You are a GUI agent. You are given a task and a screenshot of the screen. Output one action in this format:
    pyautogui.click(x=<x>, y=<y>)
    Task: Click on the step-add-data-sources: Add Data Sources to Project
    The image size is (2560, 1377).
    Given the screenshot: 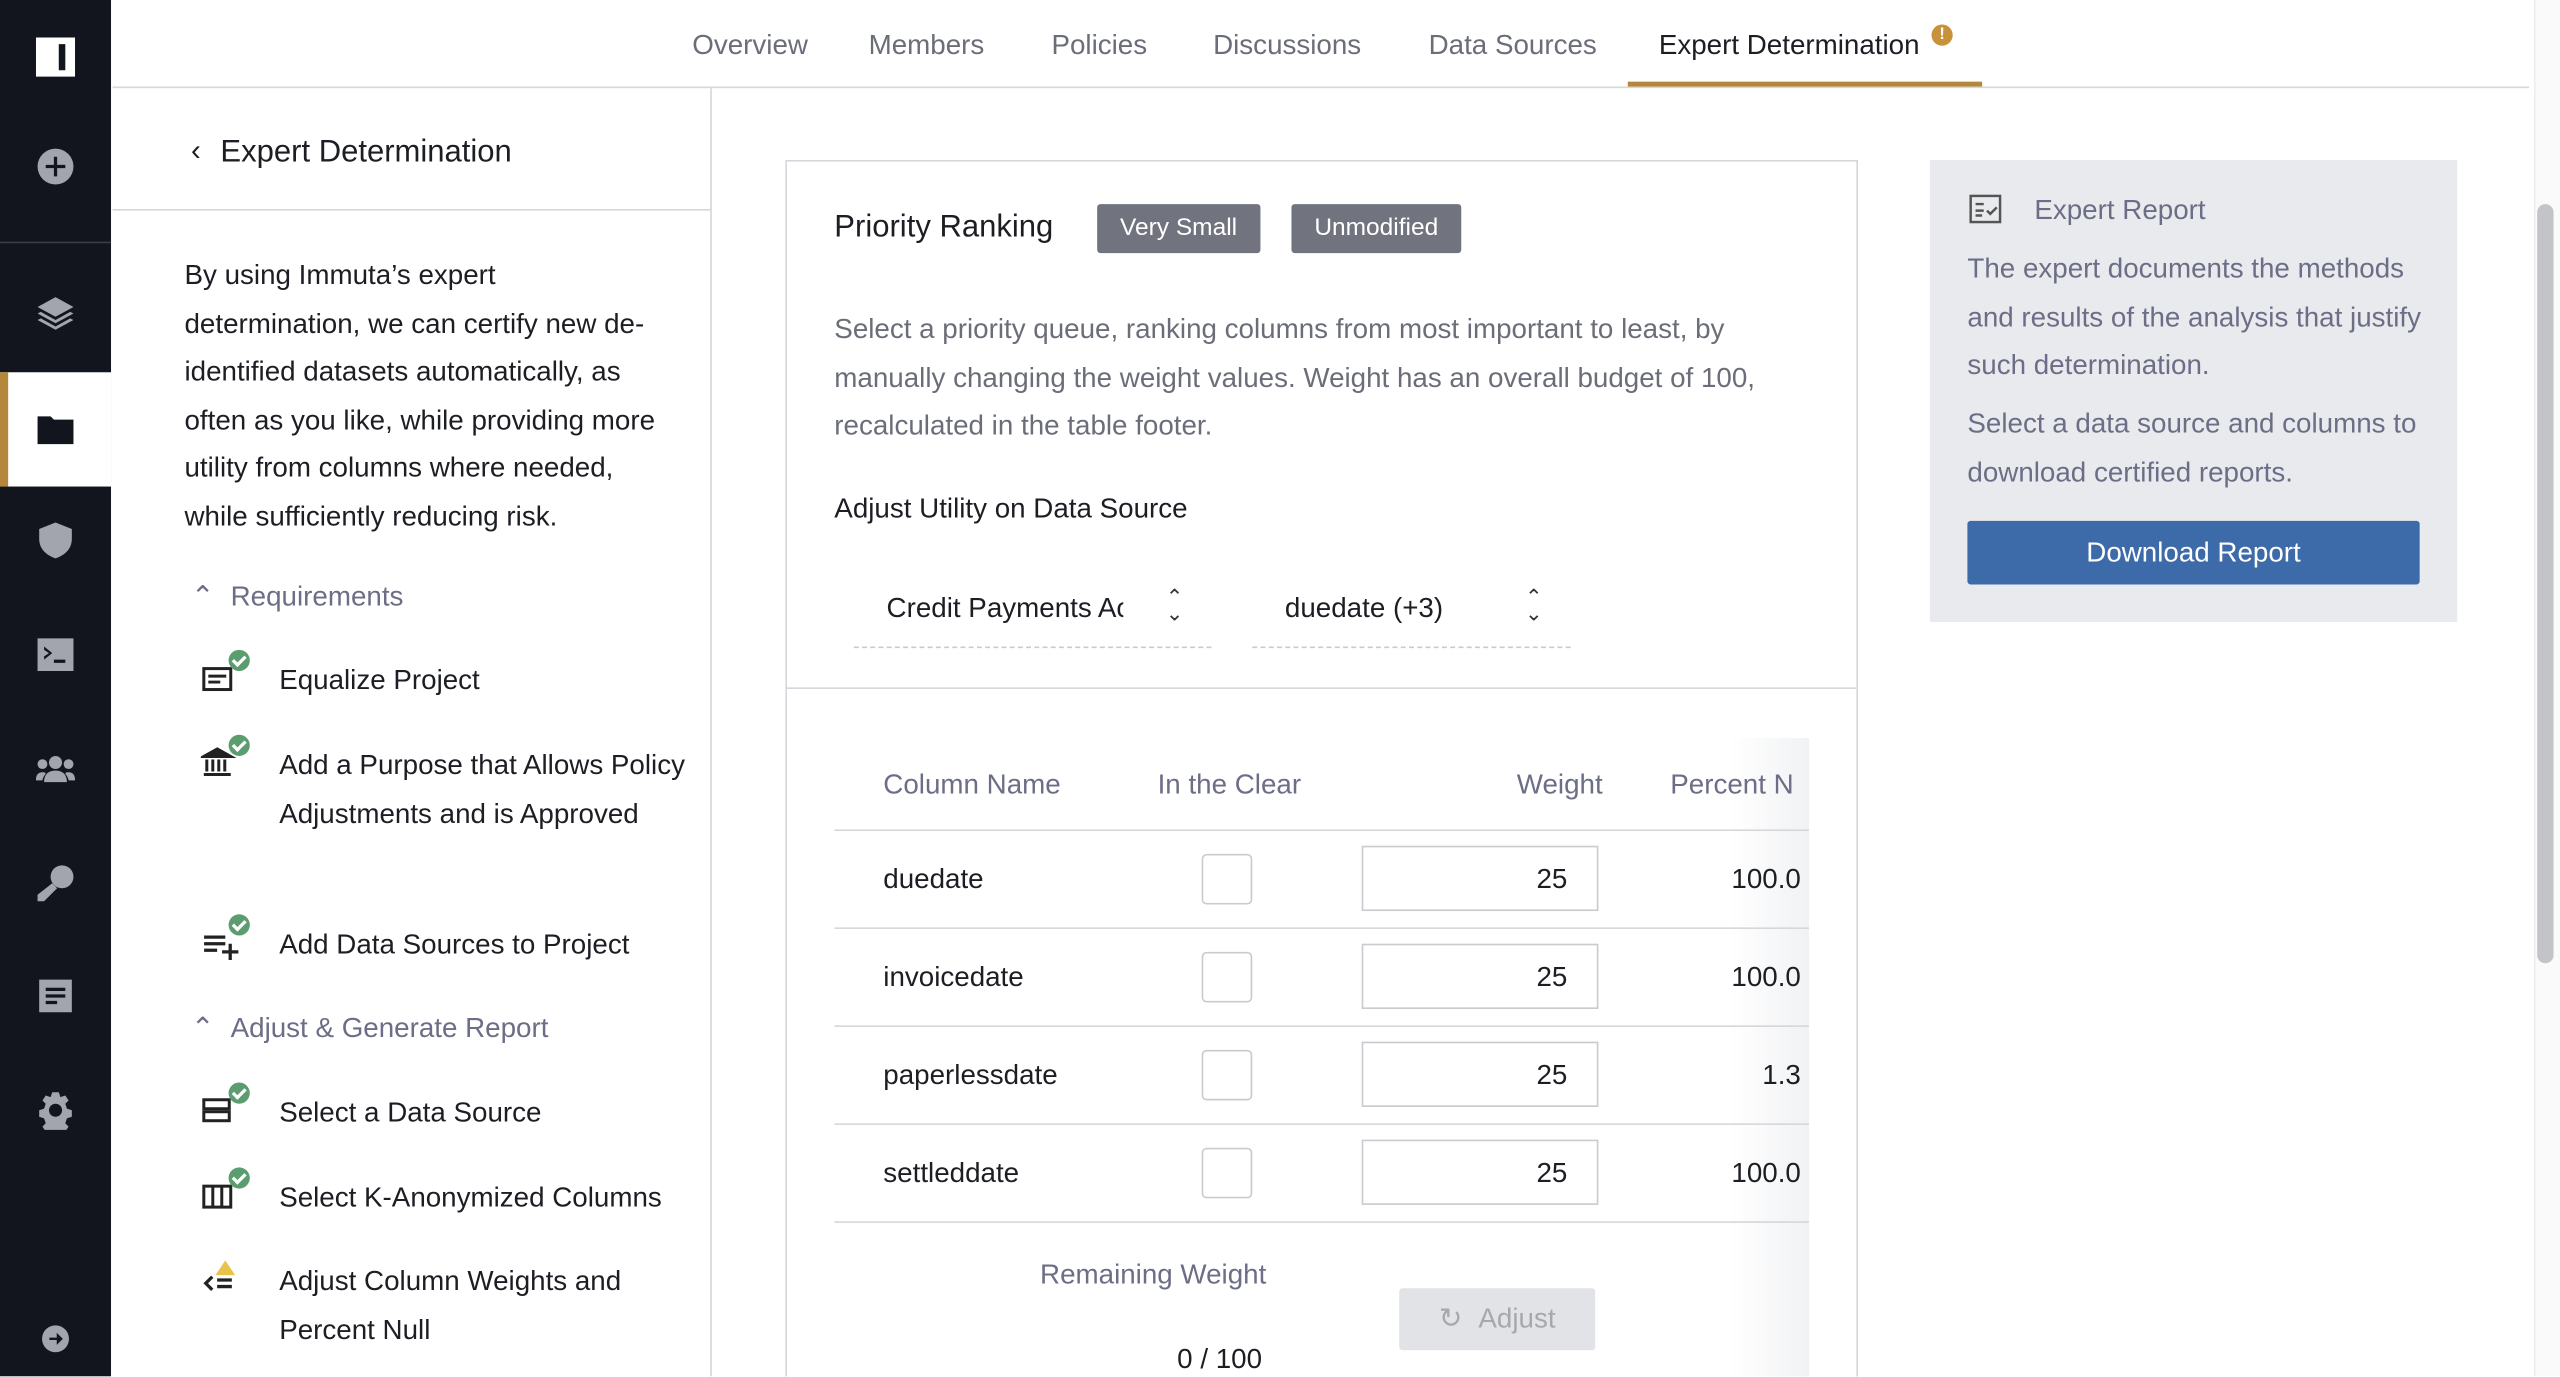 What is the action you would take?
    pyautogui.click(x=446, y=941)
    